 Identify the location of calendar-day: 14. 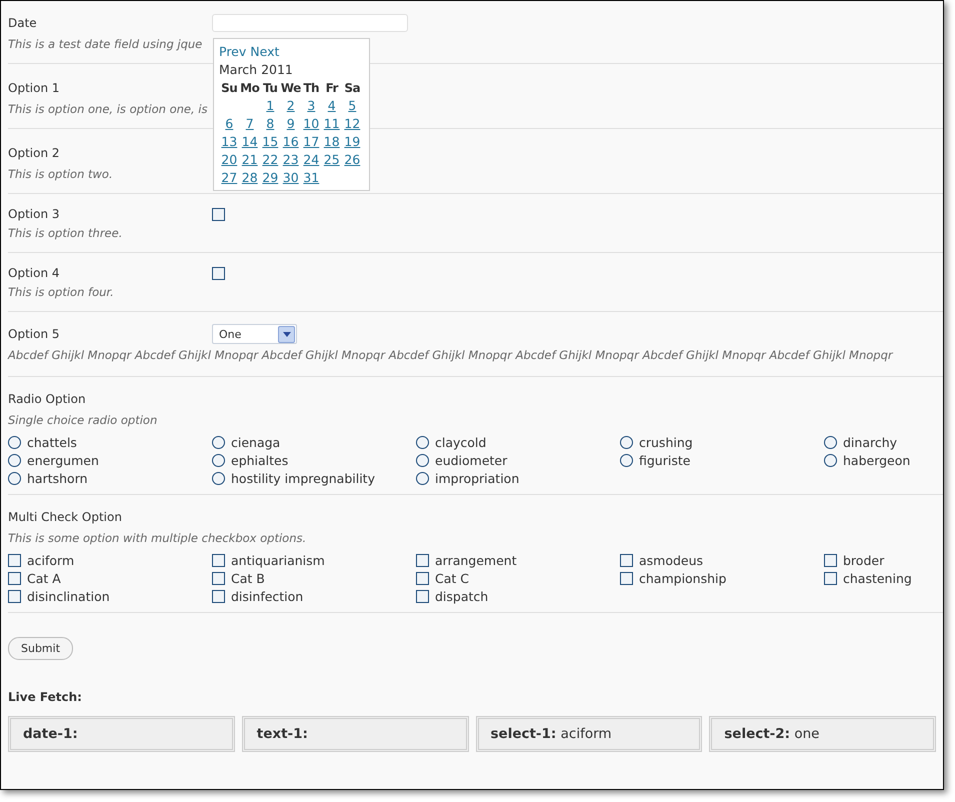
(250, 141).